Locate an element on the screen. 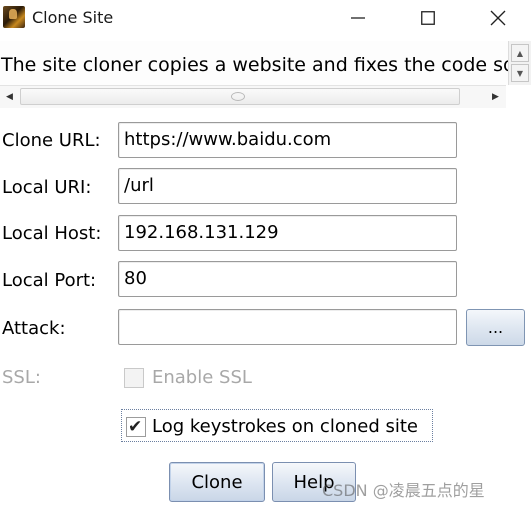 The image size is (532, 508). app-icon is located at coordinates (14, 17).